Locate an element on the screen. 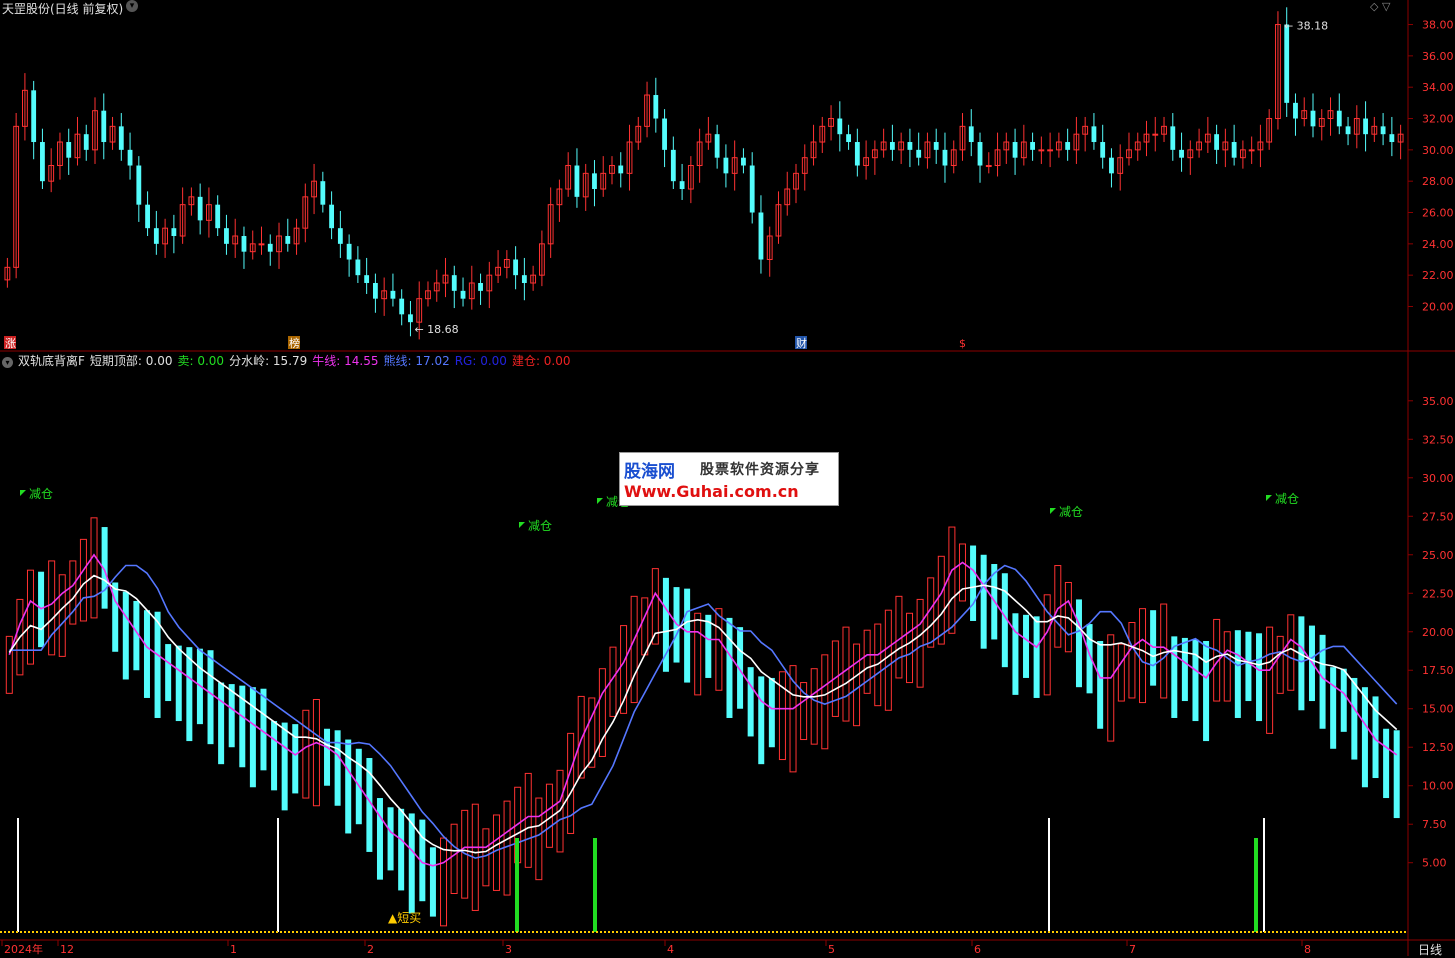 The height and width of the screenshot is (958, 1455). stock-title: 天罡股份(日线 前复权) is located at coordinates (62, 8).